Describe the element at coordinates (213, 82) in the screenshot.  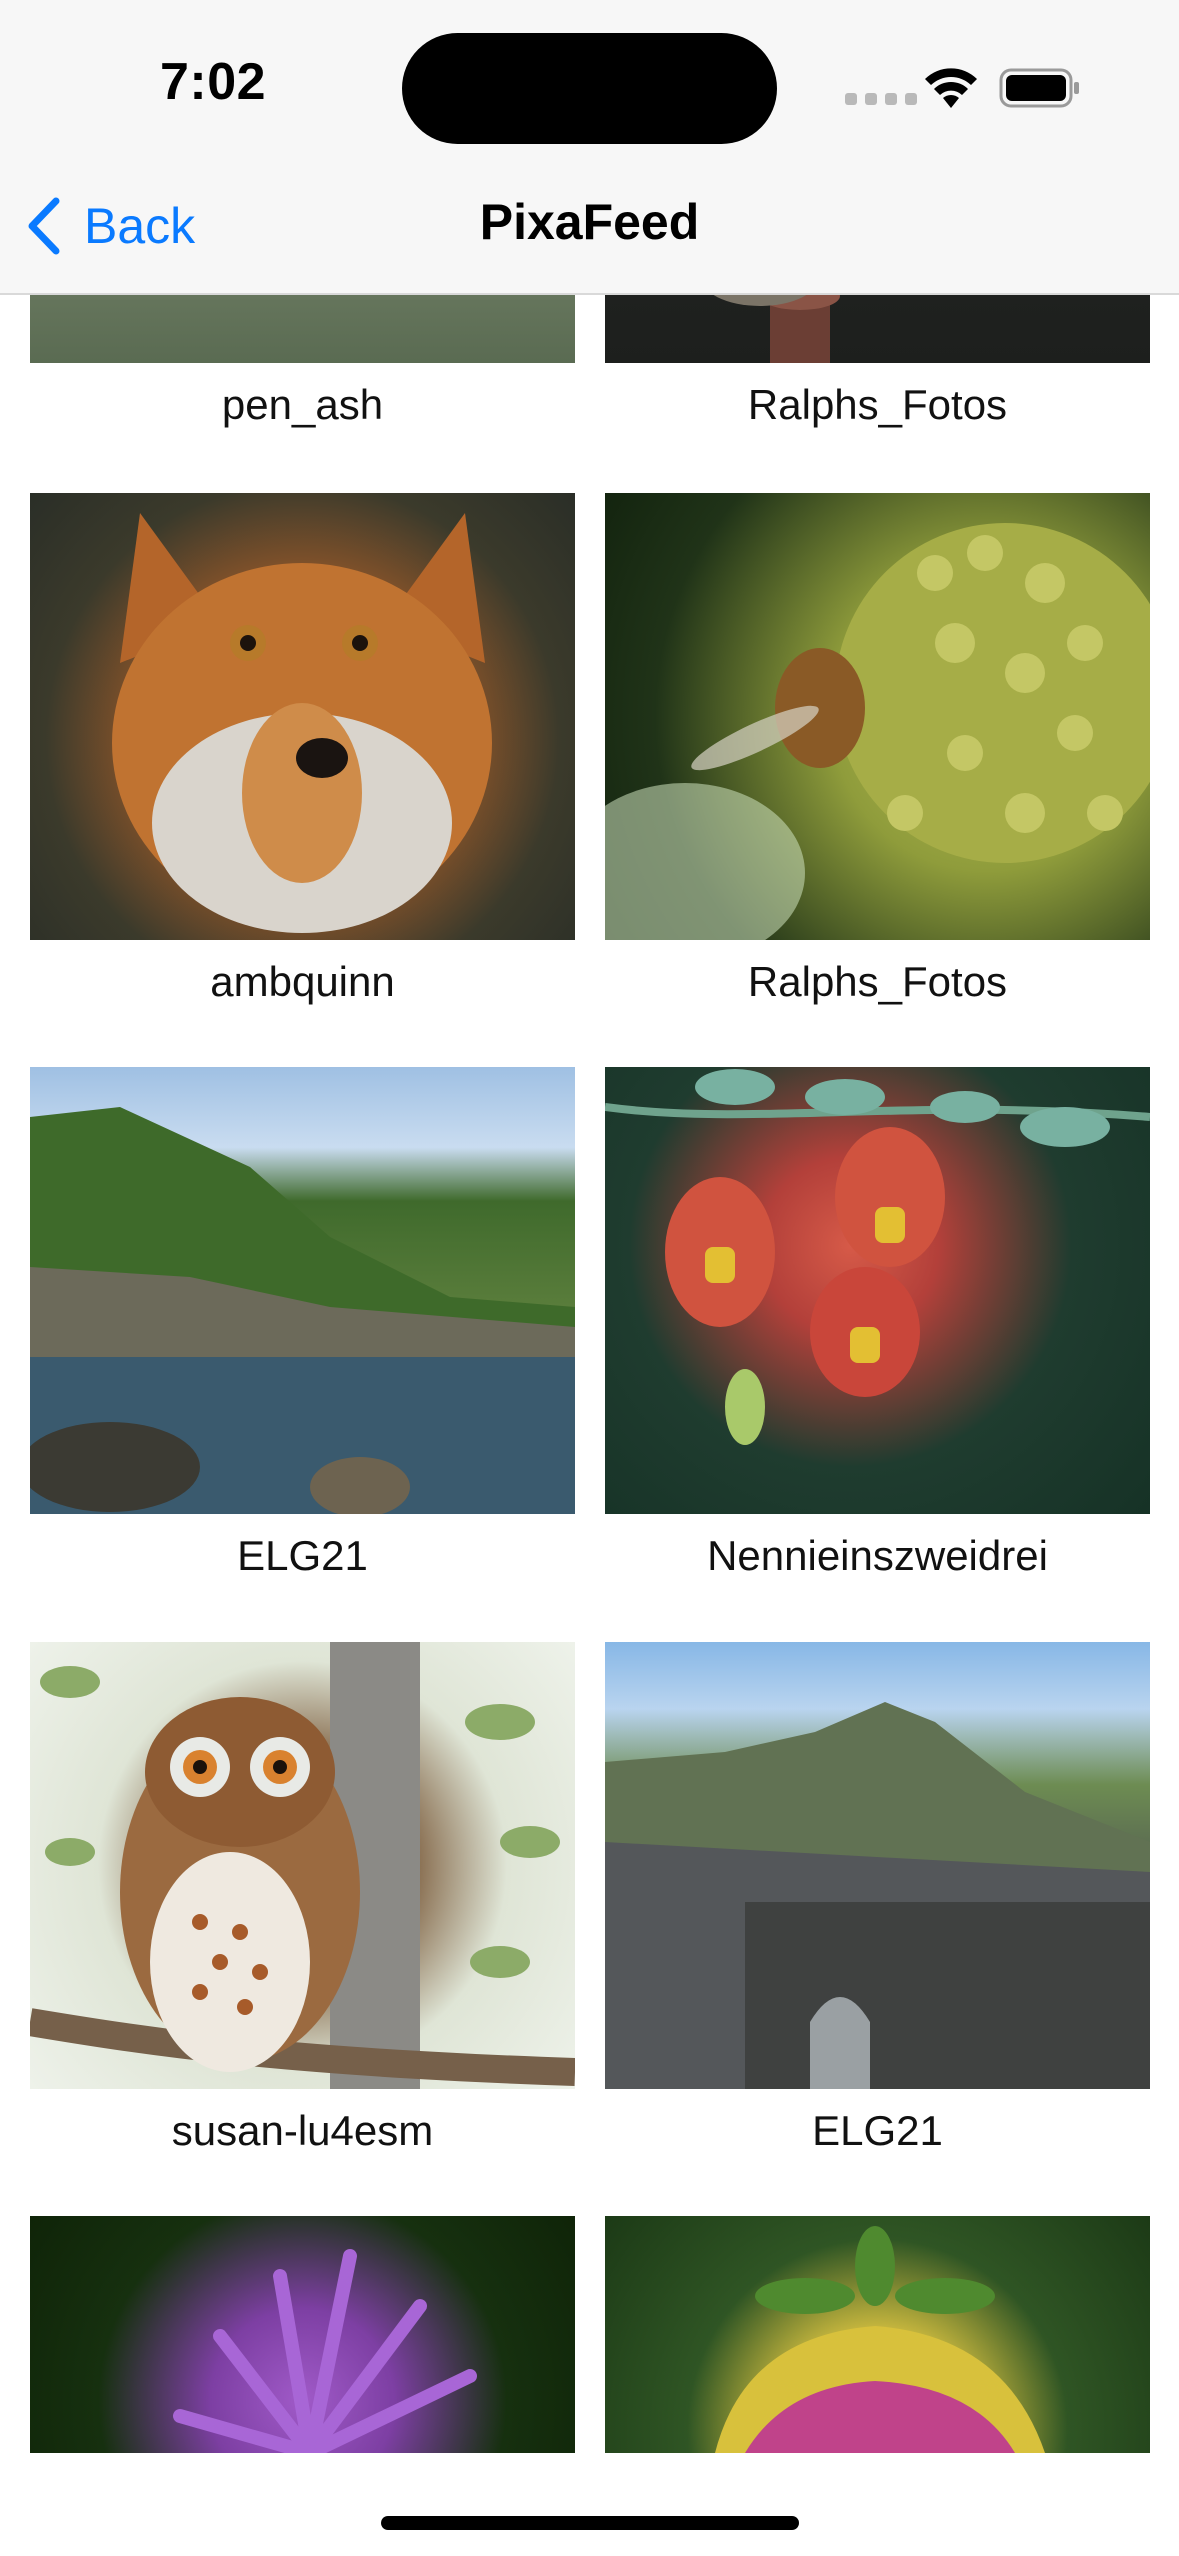
I see `status-time: 7:02` at that location.